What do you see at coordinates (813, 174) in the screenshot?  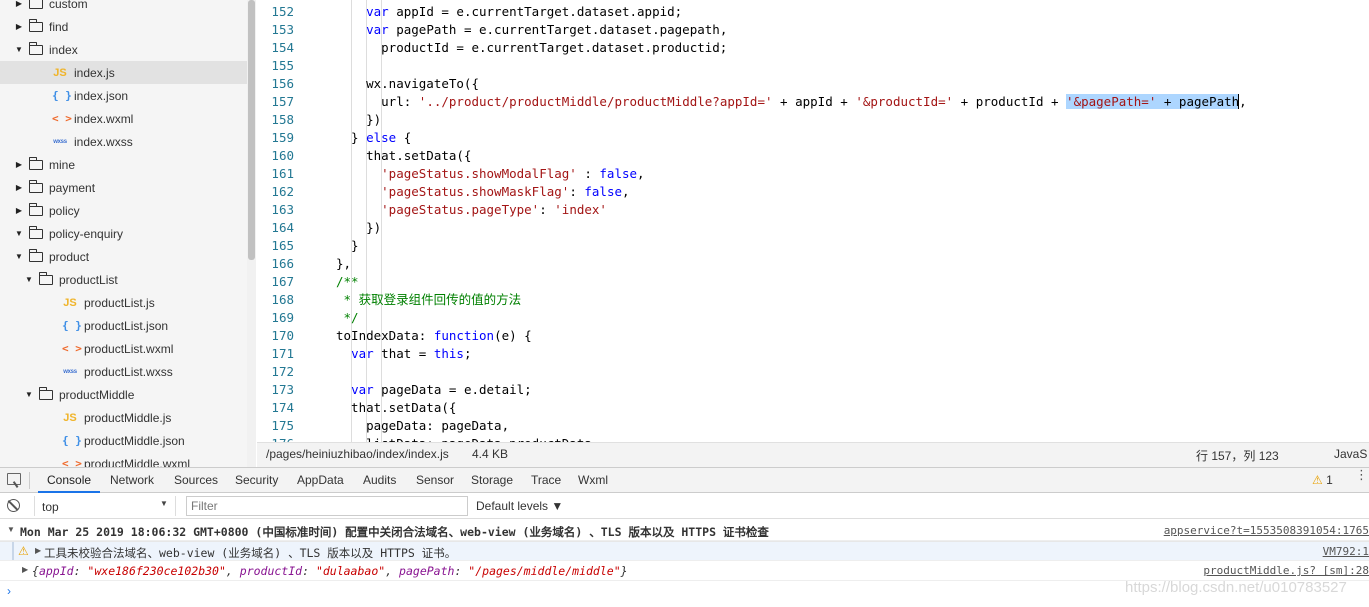 I see `code-line: 161 'pageStatus.showModalFlag' : false,` at bounding box center [813, 174].